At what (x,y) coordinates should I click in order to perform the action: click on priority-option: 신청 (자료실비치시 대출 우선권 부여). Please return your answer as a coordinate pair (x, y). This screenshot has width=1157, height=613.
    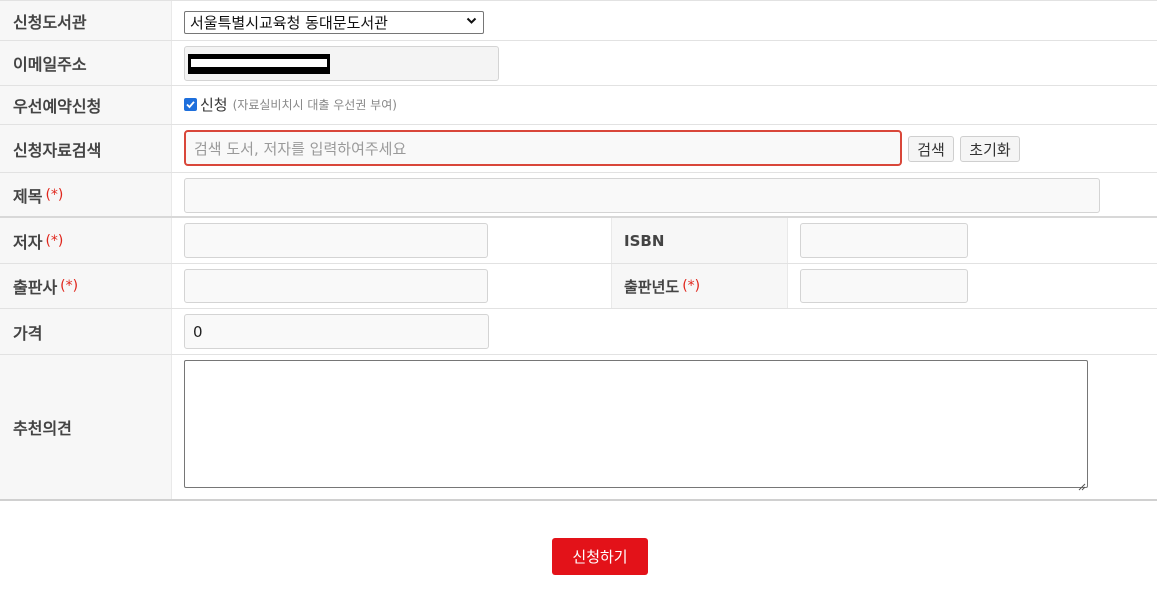
    Looking at the image, I should click on (290, 104).